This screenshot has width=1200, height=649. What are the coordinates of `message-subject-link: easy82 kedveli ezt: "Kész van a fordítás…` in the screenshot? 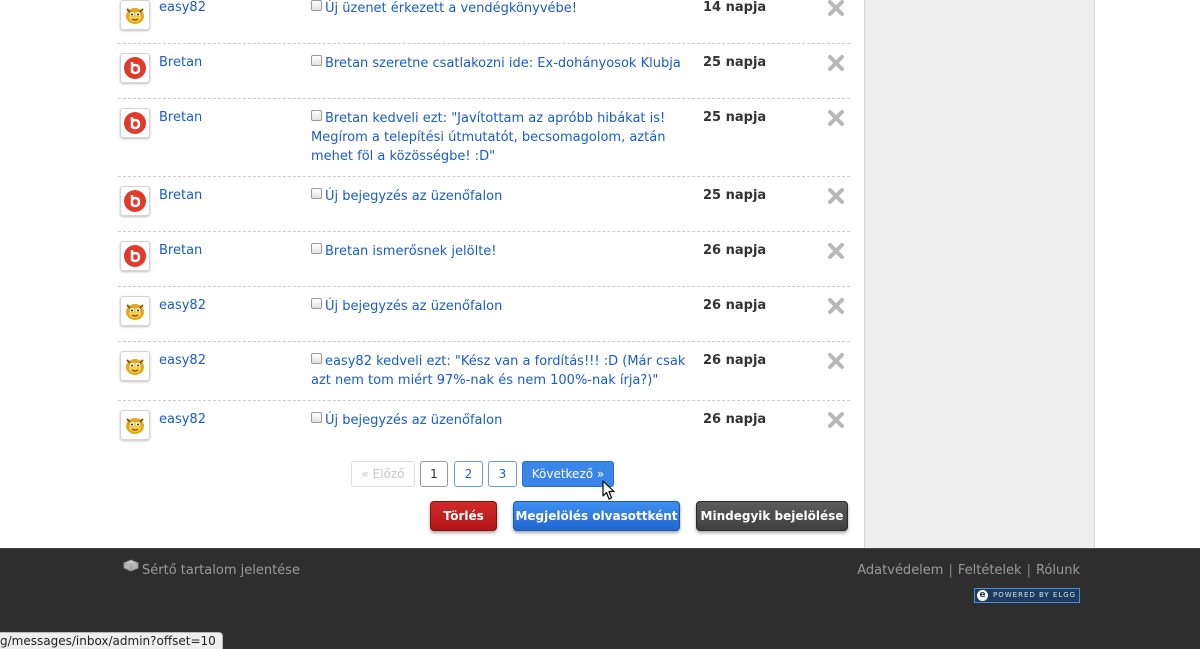 It's located at (498, 371).